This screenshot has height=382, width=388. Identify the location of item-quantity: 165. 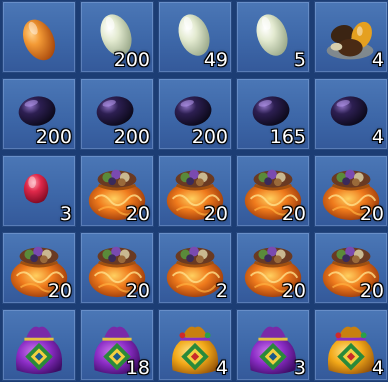
(287, 137).